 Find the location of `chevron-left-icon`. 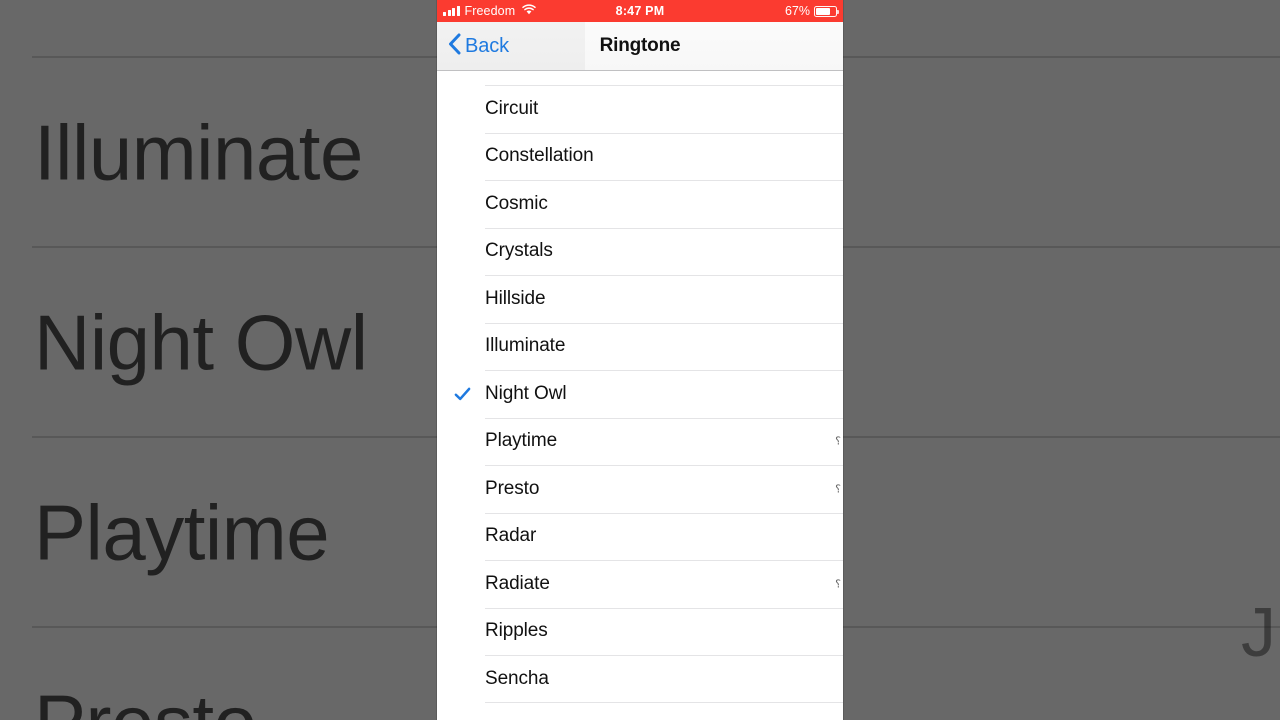

chevron-left-icon is located at coordinates (454, 46).